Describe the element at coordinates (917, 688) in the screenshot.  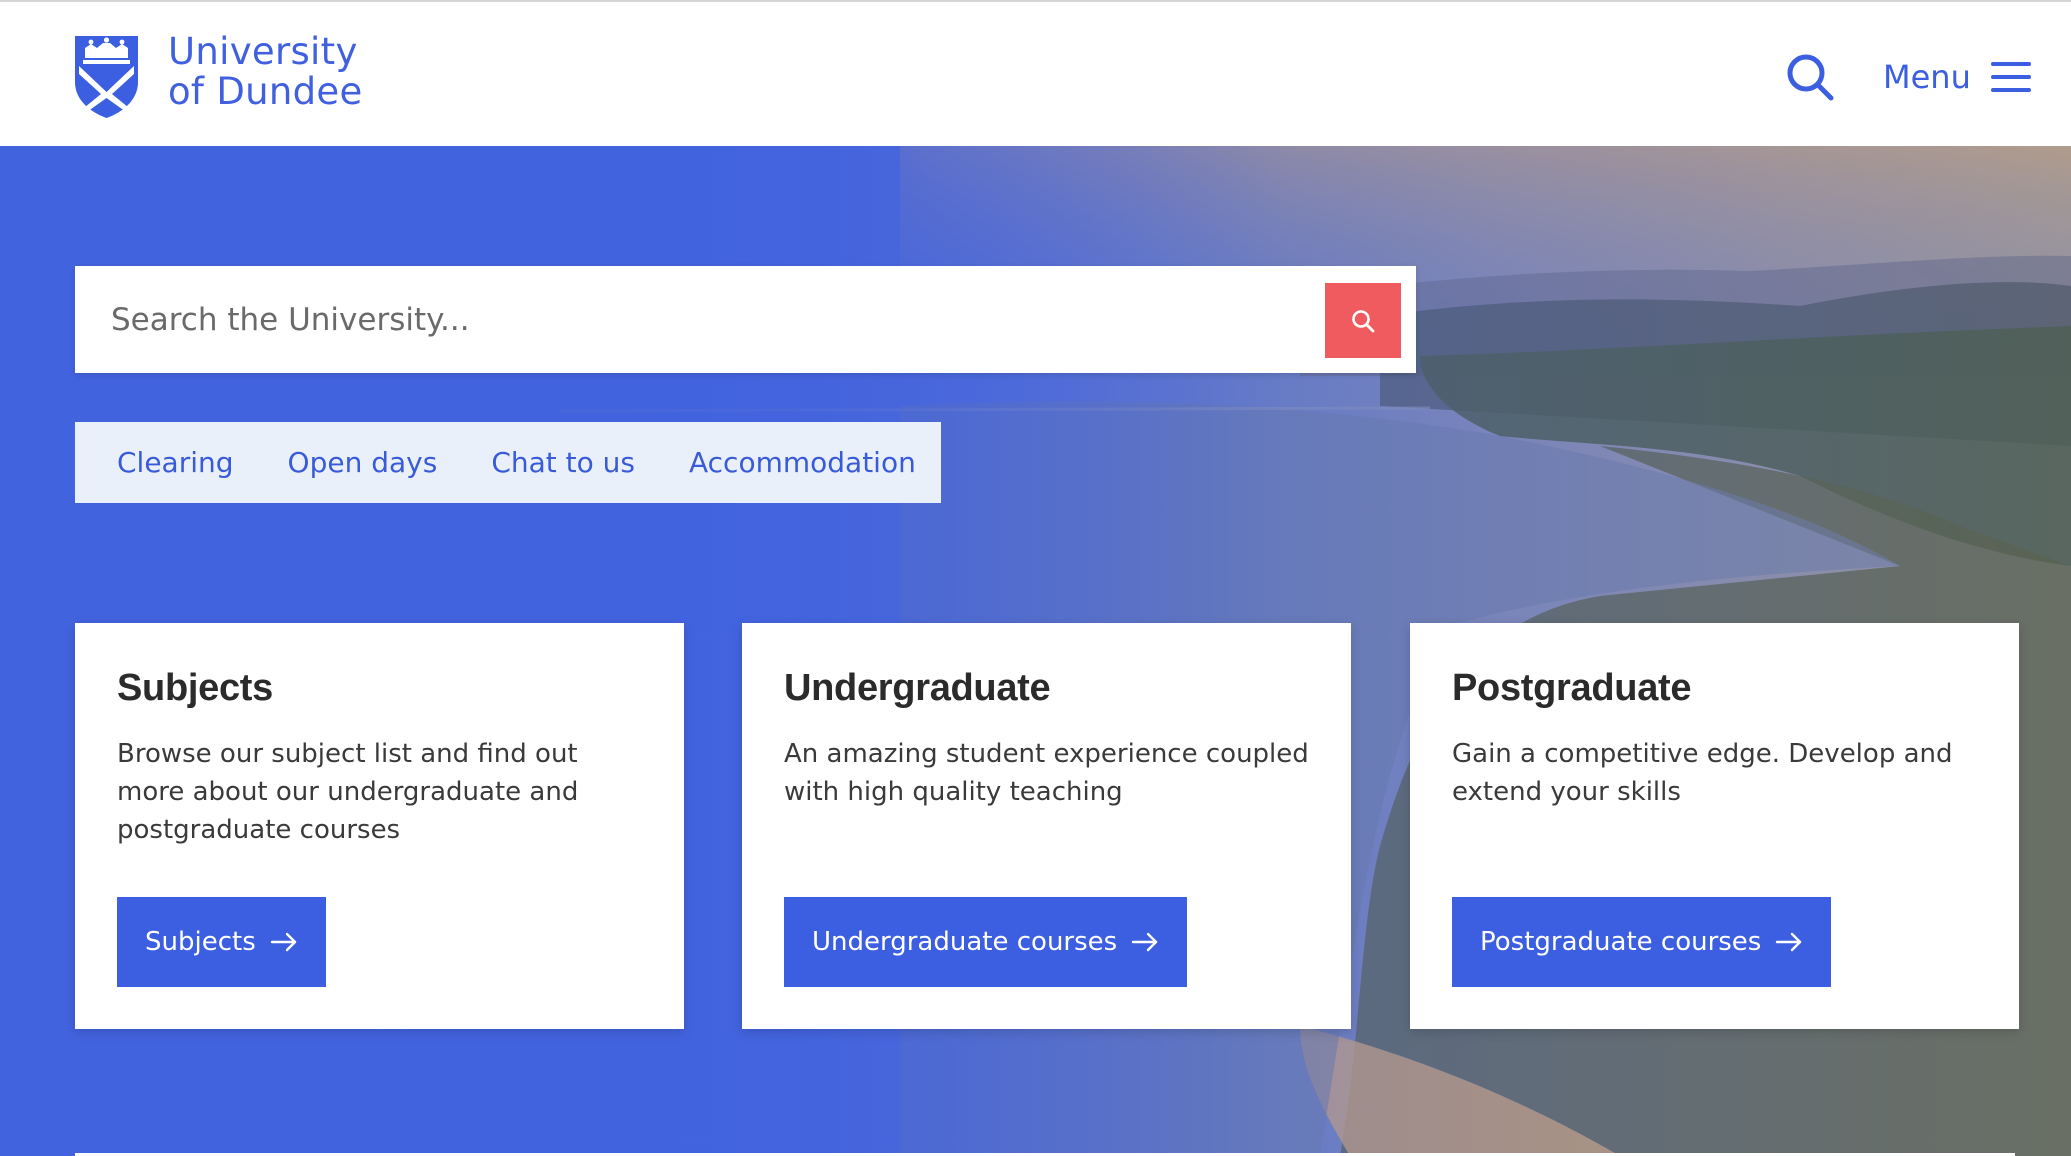
I see `card-title: Undergraduate` at that location.